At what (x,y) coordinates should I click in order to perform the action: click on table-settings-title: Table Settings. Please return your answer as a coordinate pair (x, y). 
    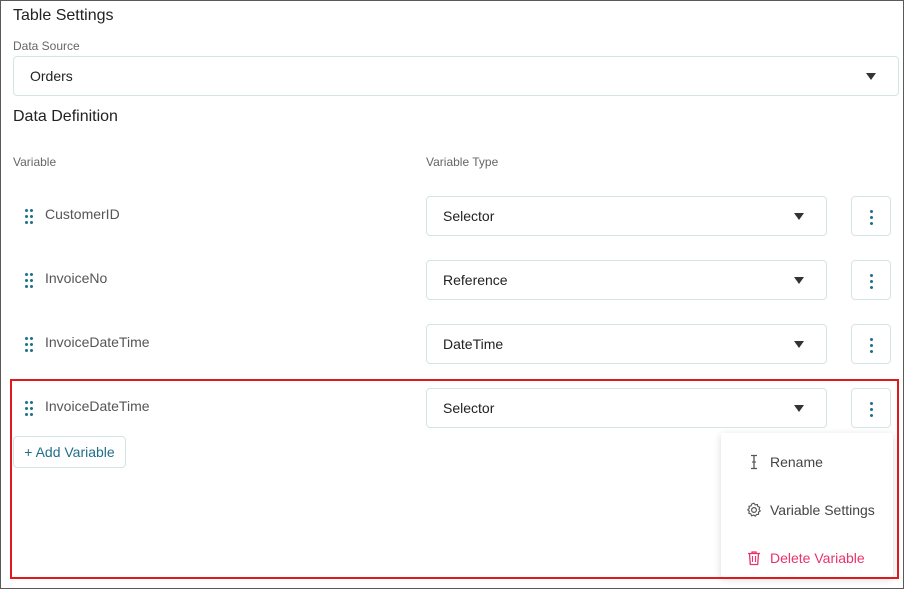
    Looking at the image, I should click on (63, 15).